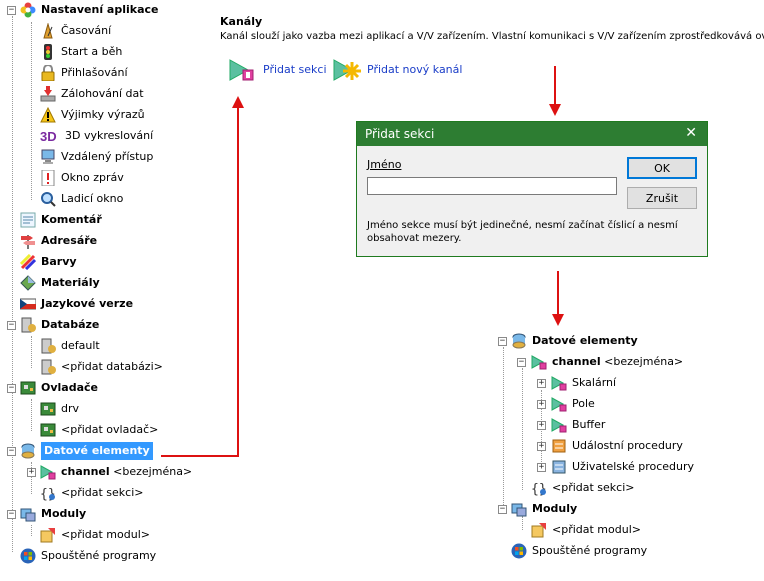 This screenshot has width=764, height=581. Describe the element at coordinates (586, 530) in the screenshot. I see `result-add-module: <přidat modul>` at that location.